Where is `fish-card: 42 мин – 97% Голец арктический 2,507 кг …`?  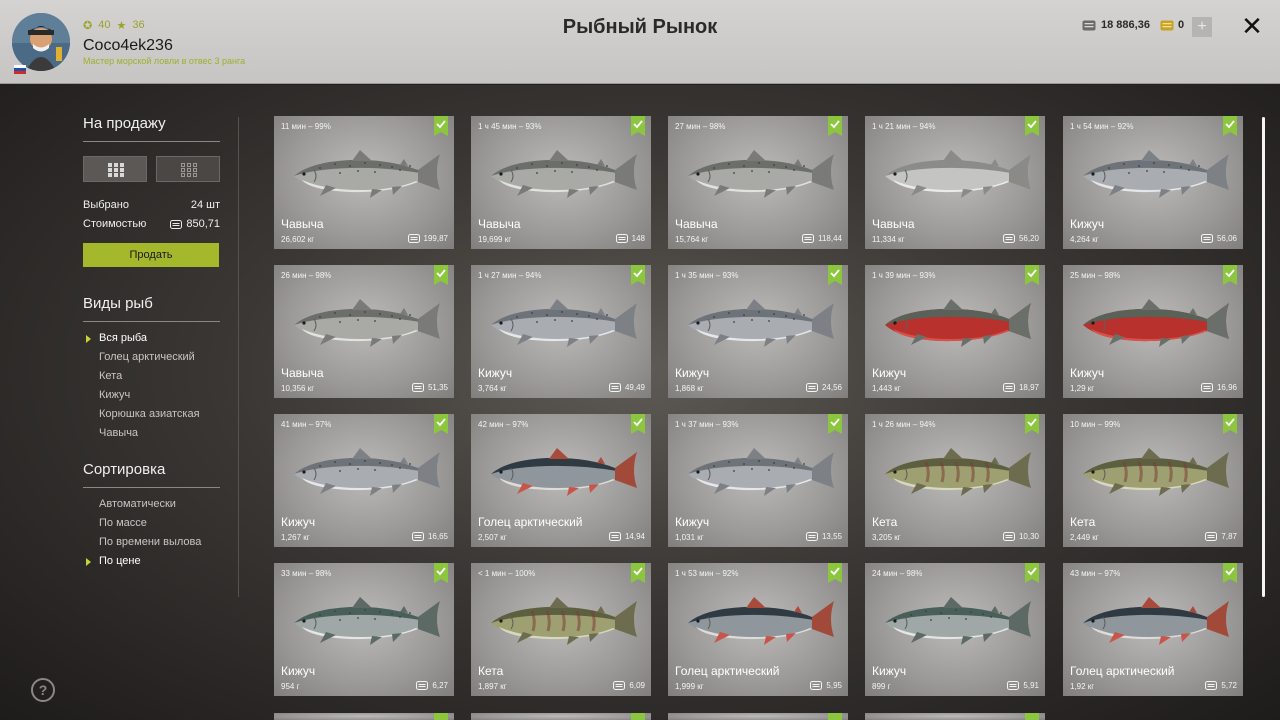
fish-card: 42 мин – 97% Голец арктический 2,507 кг … is located at coordinates (561, 480).